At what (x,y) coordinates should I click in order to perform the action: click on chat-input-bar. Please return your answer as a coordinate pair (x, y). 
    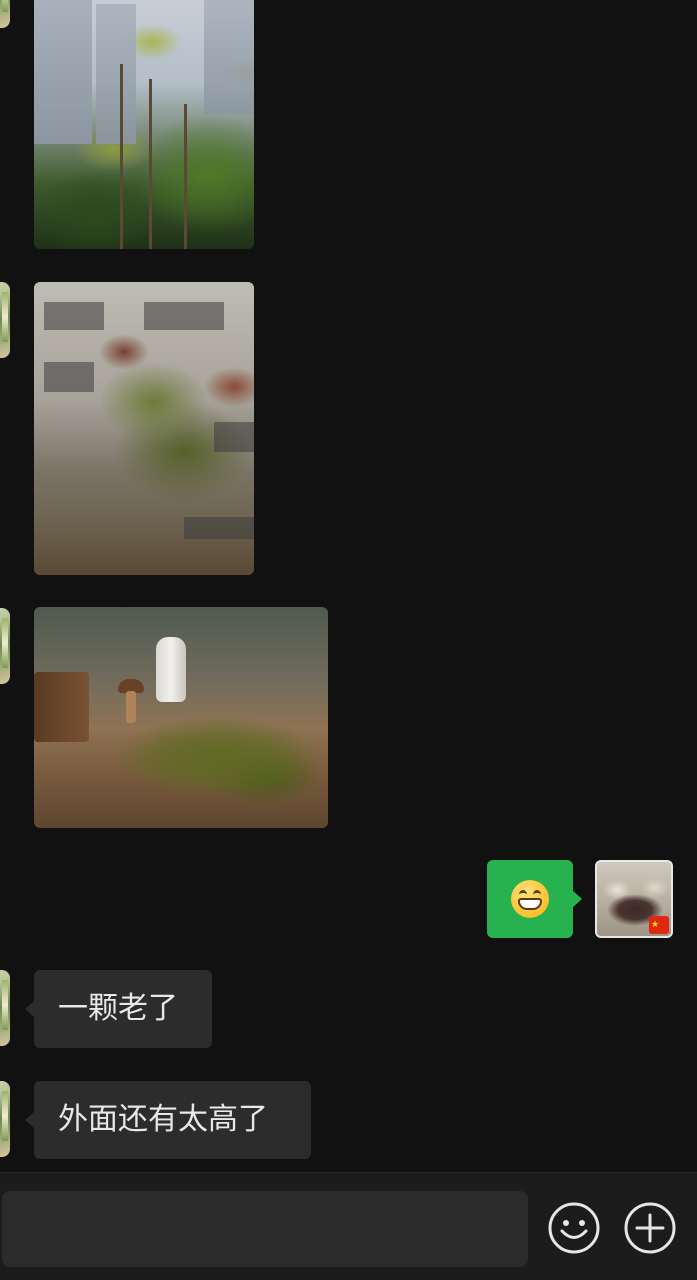
    Looking at the image, I should click on (348, 1226).